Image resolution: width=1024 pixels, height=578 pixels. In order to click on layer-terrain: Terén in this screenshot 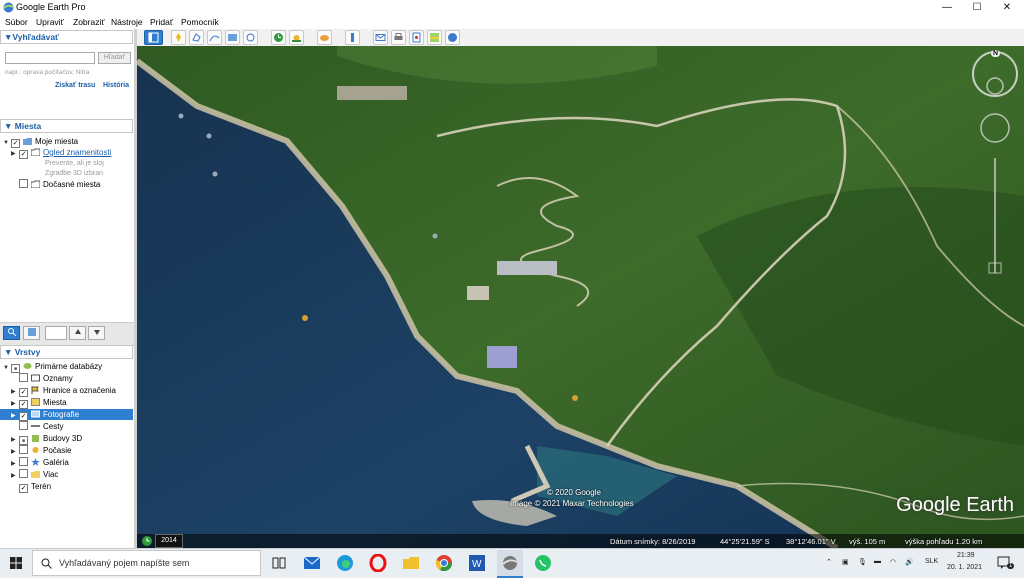, I will do `click(31, 487)`.